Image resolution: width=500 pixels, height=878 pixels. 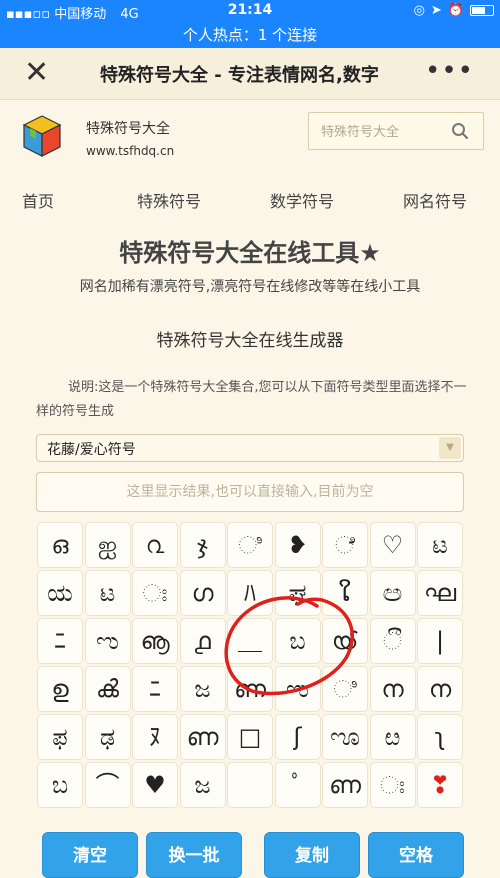 I want to click on menu-item-special-symbols: 特殊符号, so click(x=169, y=200).